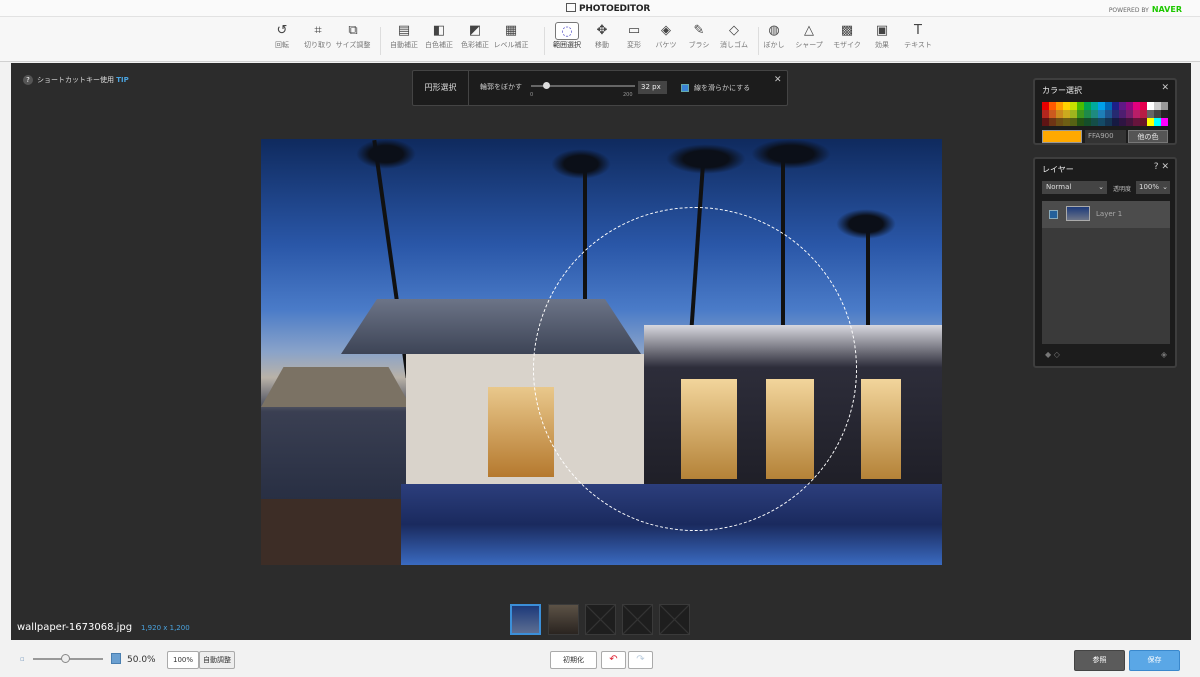 The width and height of the screenshot is (1200, 677). What do you see at coordinates (546, 85) in the screenshot?
I see `slider-handle` at bounding box center [546, 85].